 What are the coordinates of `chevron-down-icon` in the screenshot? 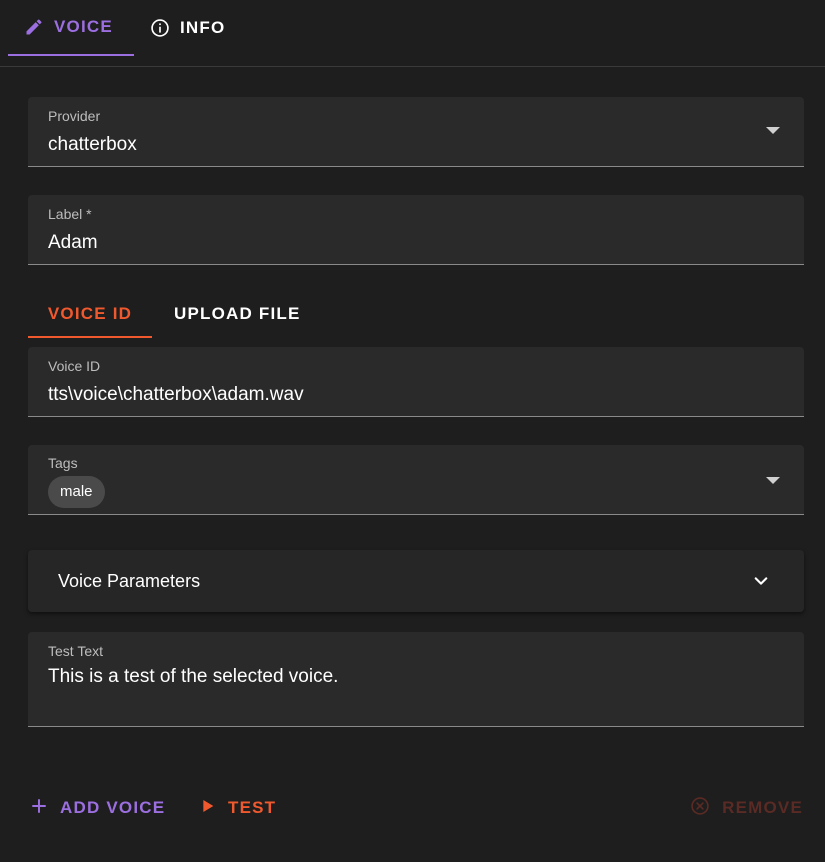 It's located at (761, 583).